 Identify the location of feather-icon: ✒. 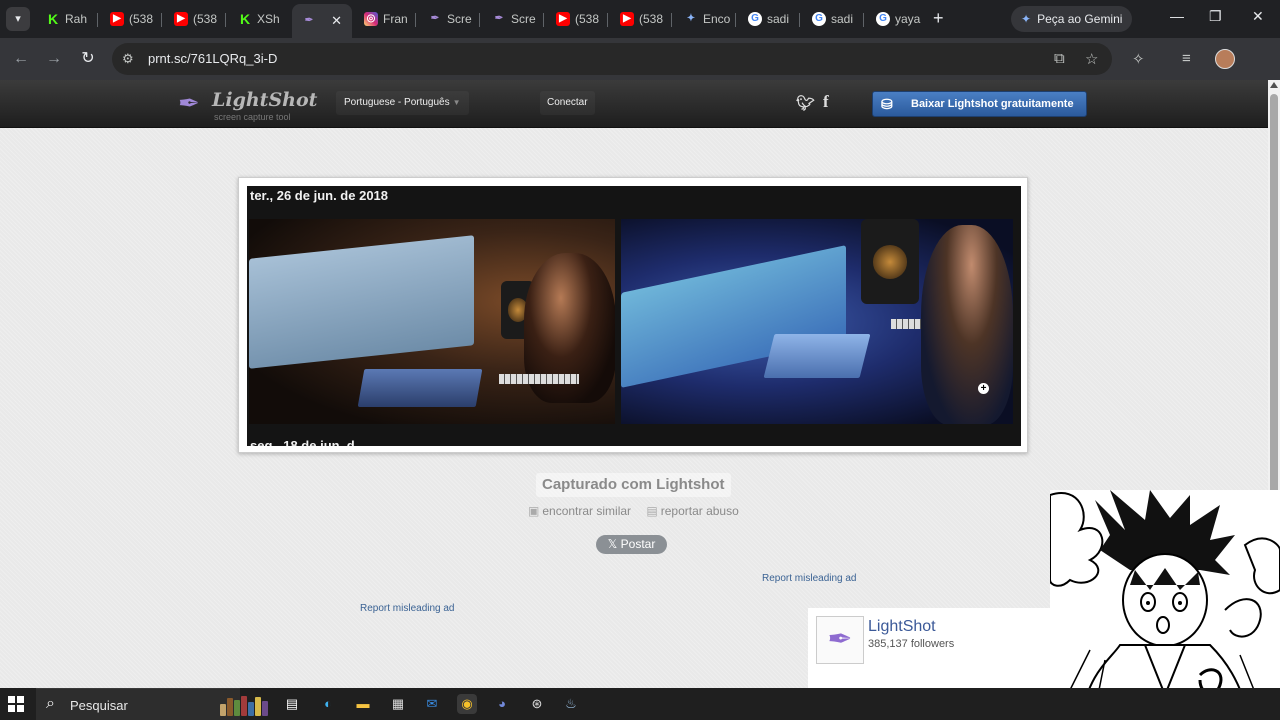
(189, 103).